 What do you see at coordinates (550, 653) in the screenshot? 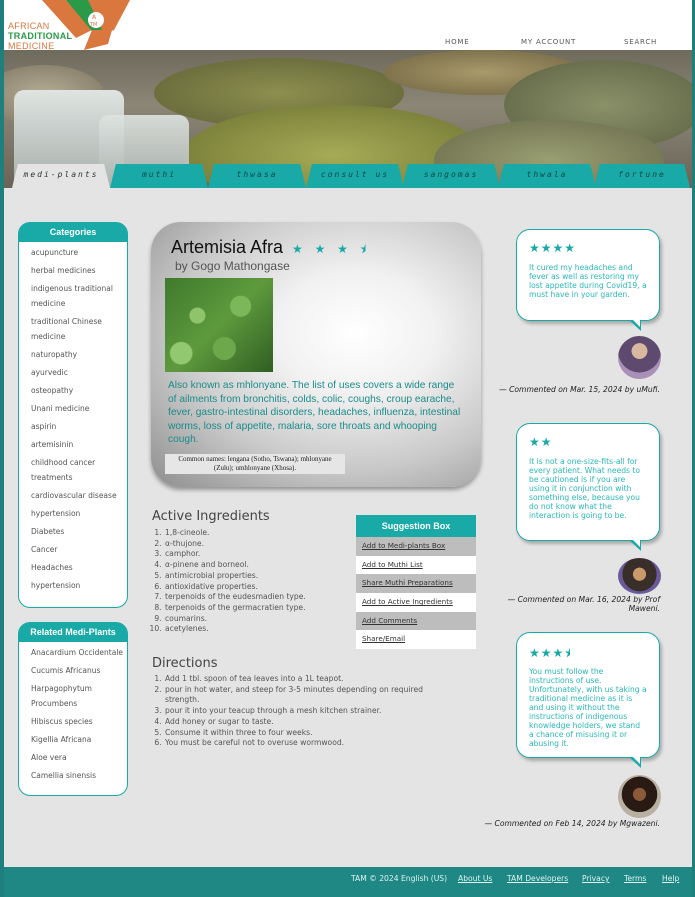
I see `comment-rating-stars: ★★★⯨` at bounding box center [550, 653].